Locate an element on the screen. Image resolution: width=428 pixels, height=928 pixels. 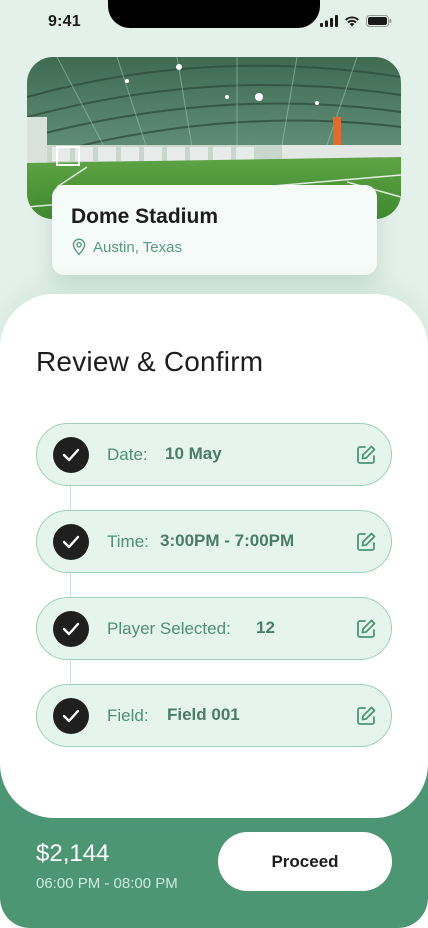
review-item-time: Time: 3:00PM - 7:00PM is located at coordinates (214, 541).